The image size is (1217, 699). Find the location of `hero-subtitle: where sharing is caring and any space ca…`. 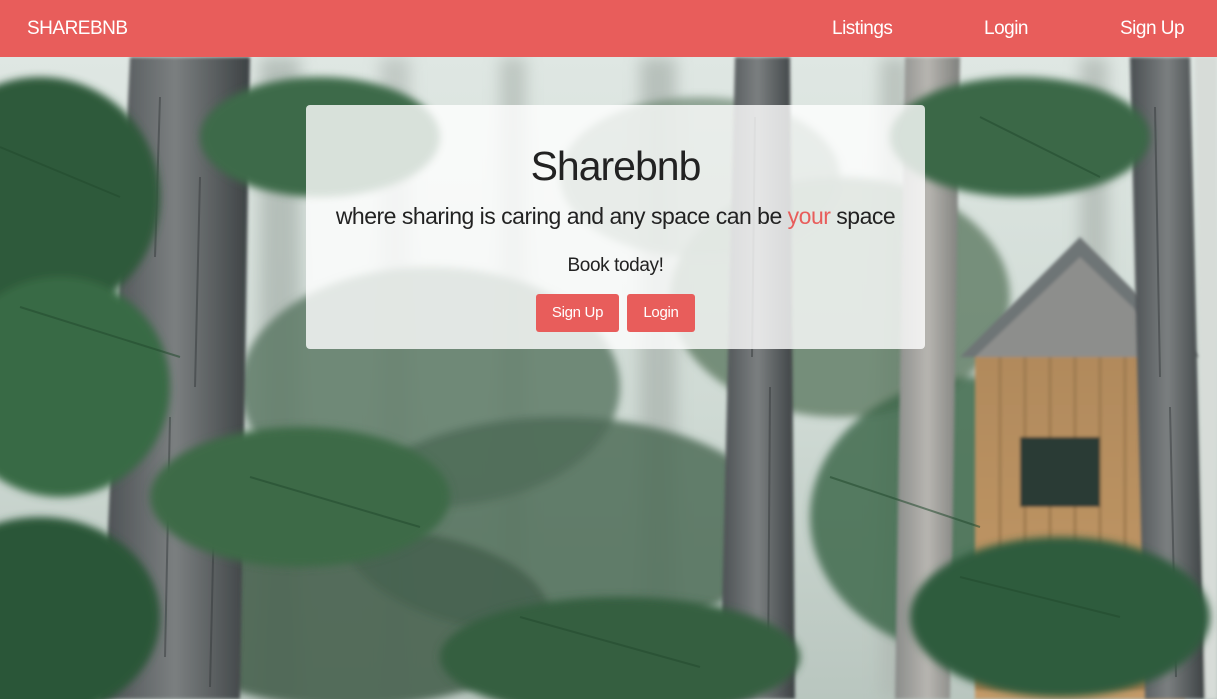

hero-subtitle: where sharing is caring and any space ca… is located at coordinates (615, 216).